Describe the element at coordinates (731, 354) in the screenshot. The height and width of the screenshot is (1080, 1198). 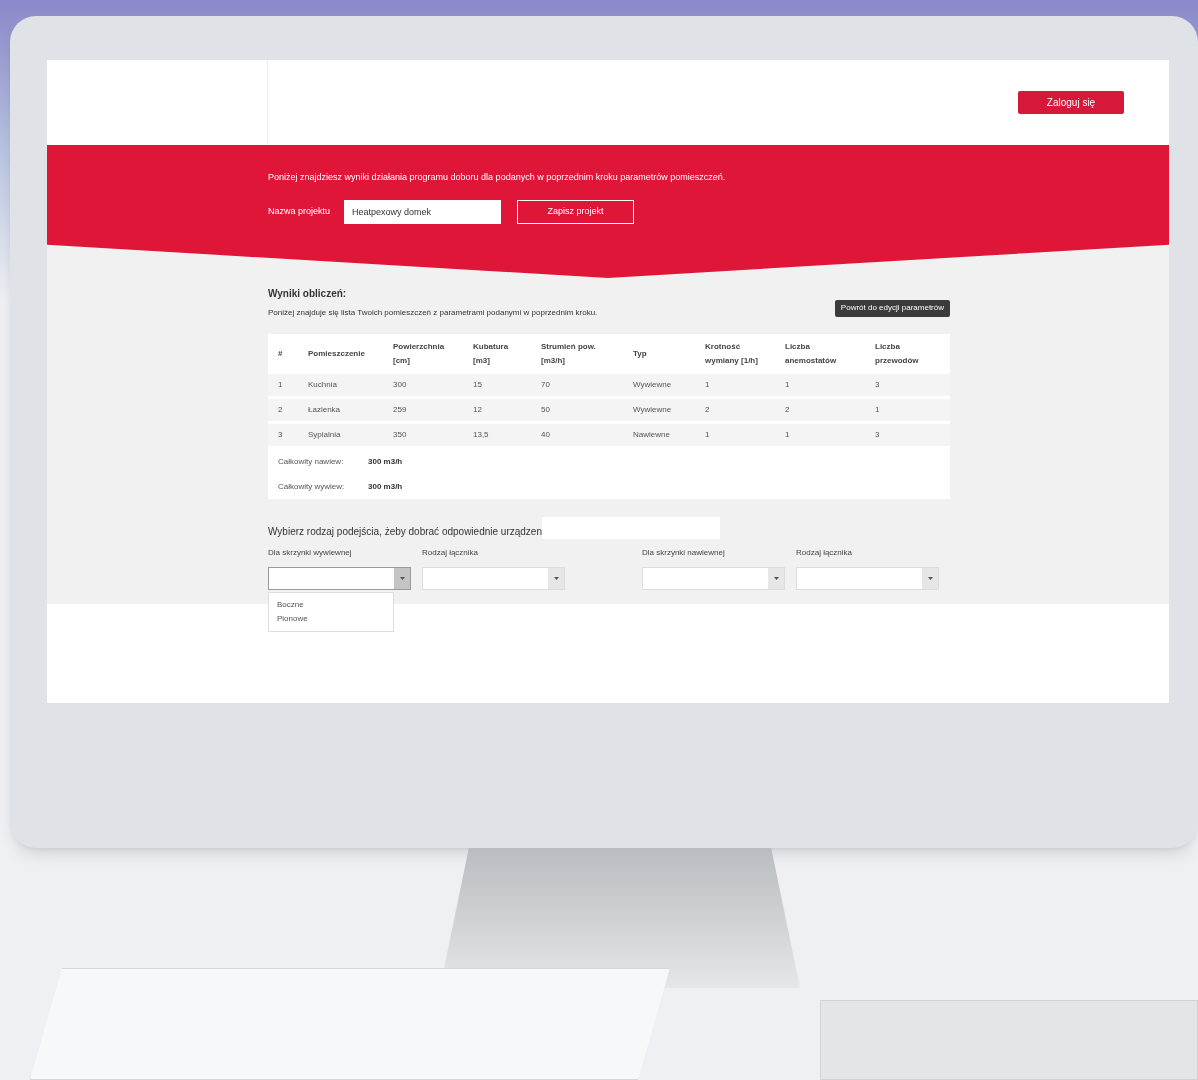
I see `column-header: Krotność wymiany [1/h]` at that location.